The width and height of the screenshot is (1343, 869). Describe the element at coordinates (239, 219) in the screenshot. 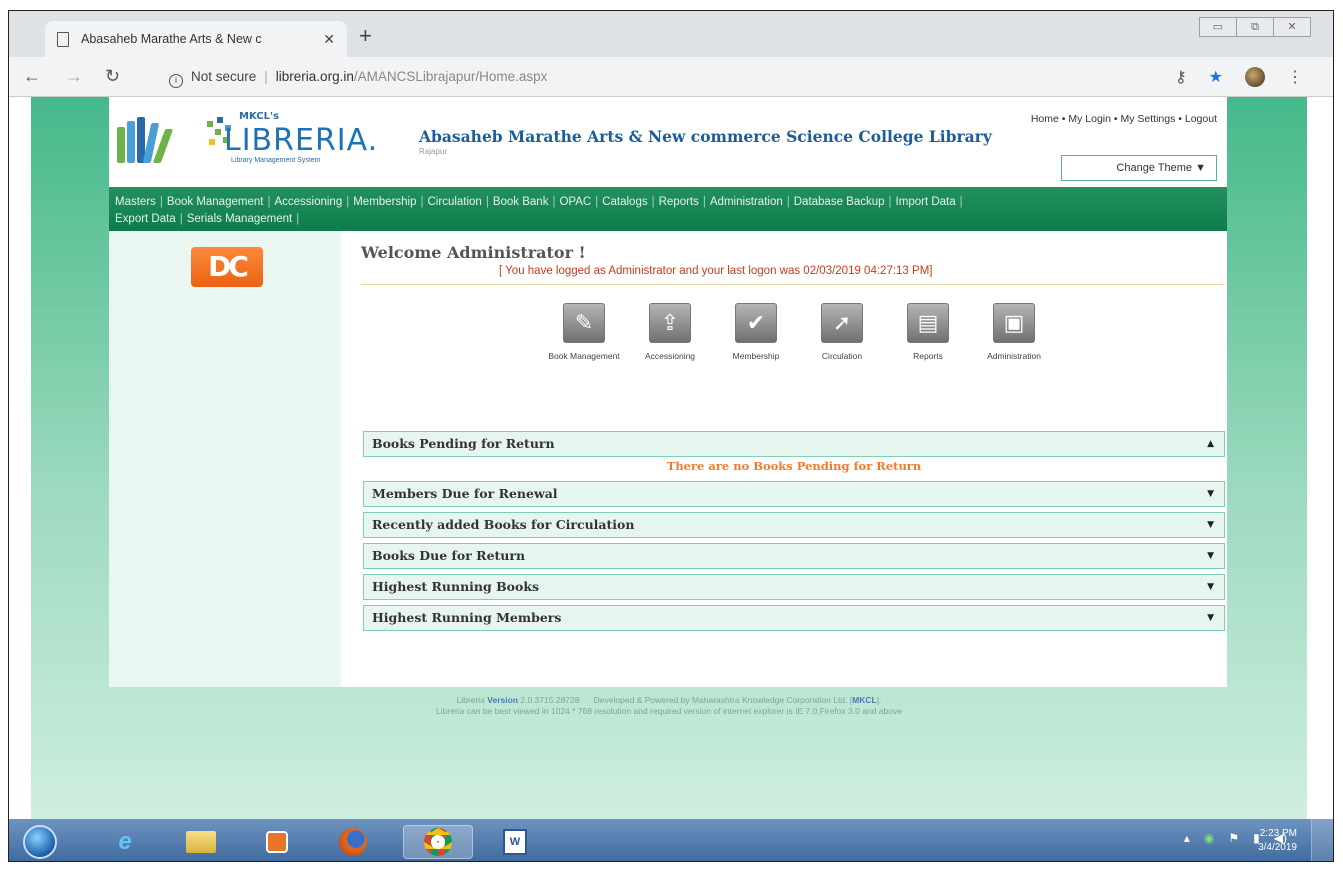

I see `menu-serials-management: Serials Management` at that location.